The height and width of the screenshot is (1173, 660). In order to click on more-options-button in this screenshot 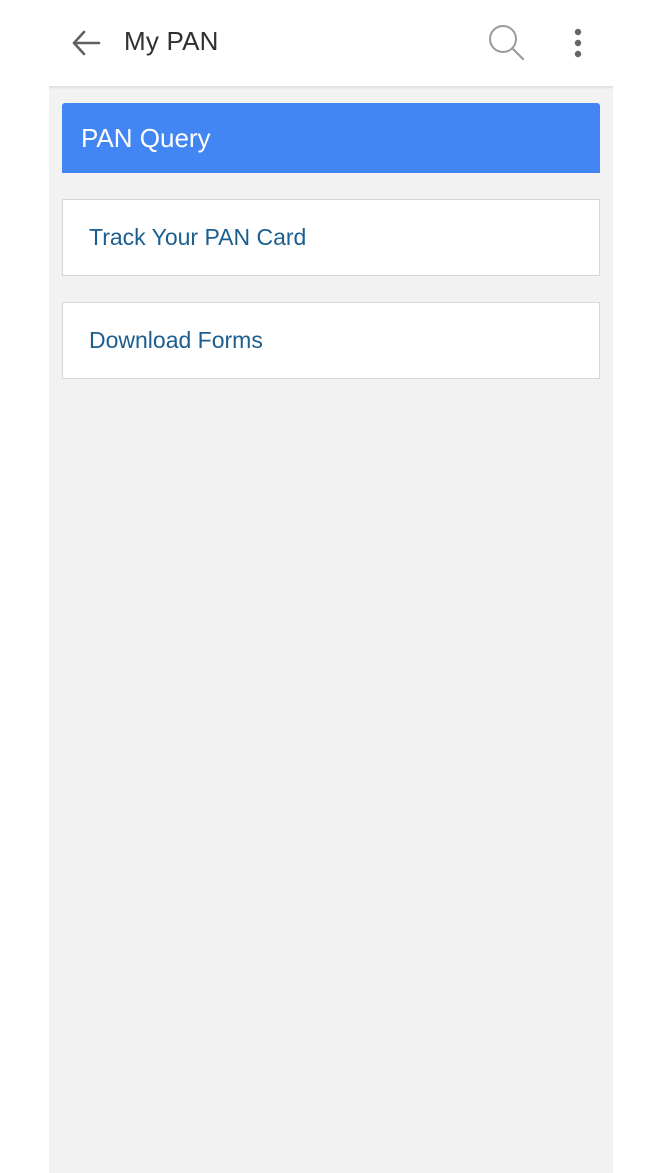, I will do `click(578, 44)`.